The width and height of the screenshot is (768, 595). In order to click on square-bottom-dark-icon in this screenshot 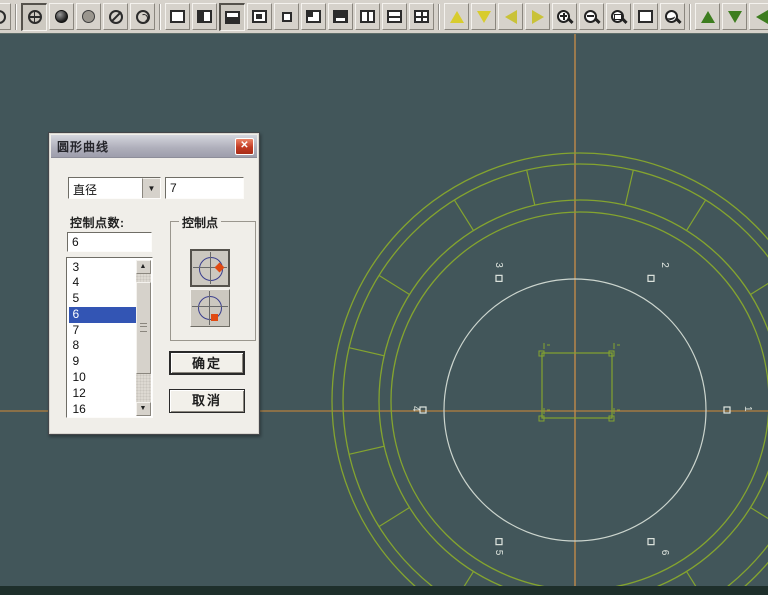, I will do `click(232, 17)`.